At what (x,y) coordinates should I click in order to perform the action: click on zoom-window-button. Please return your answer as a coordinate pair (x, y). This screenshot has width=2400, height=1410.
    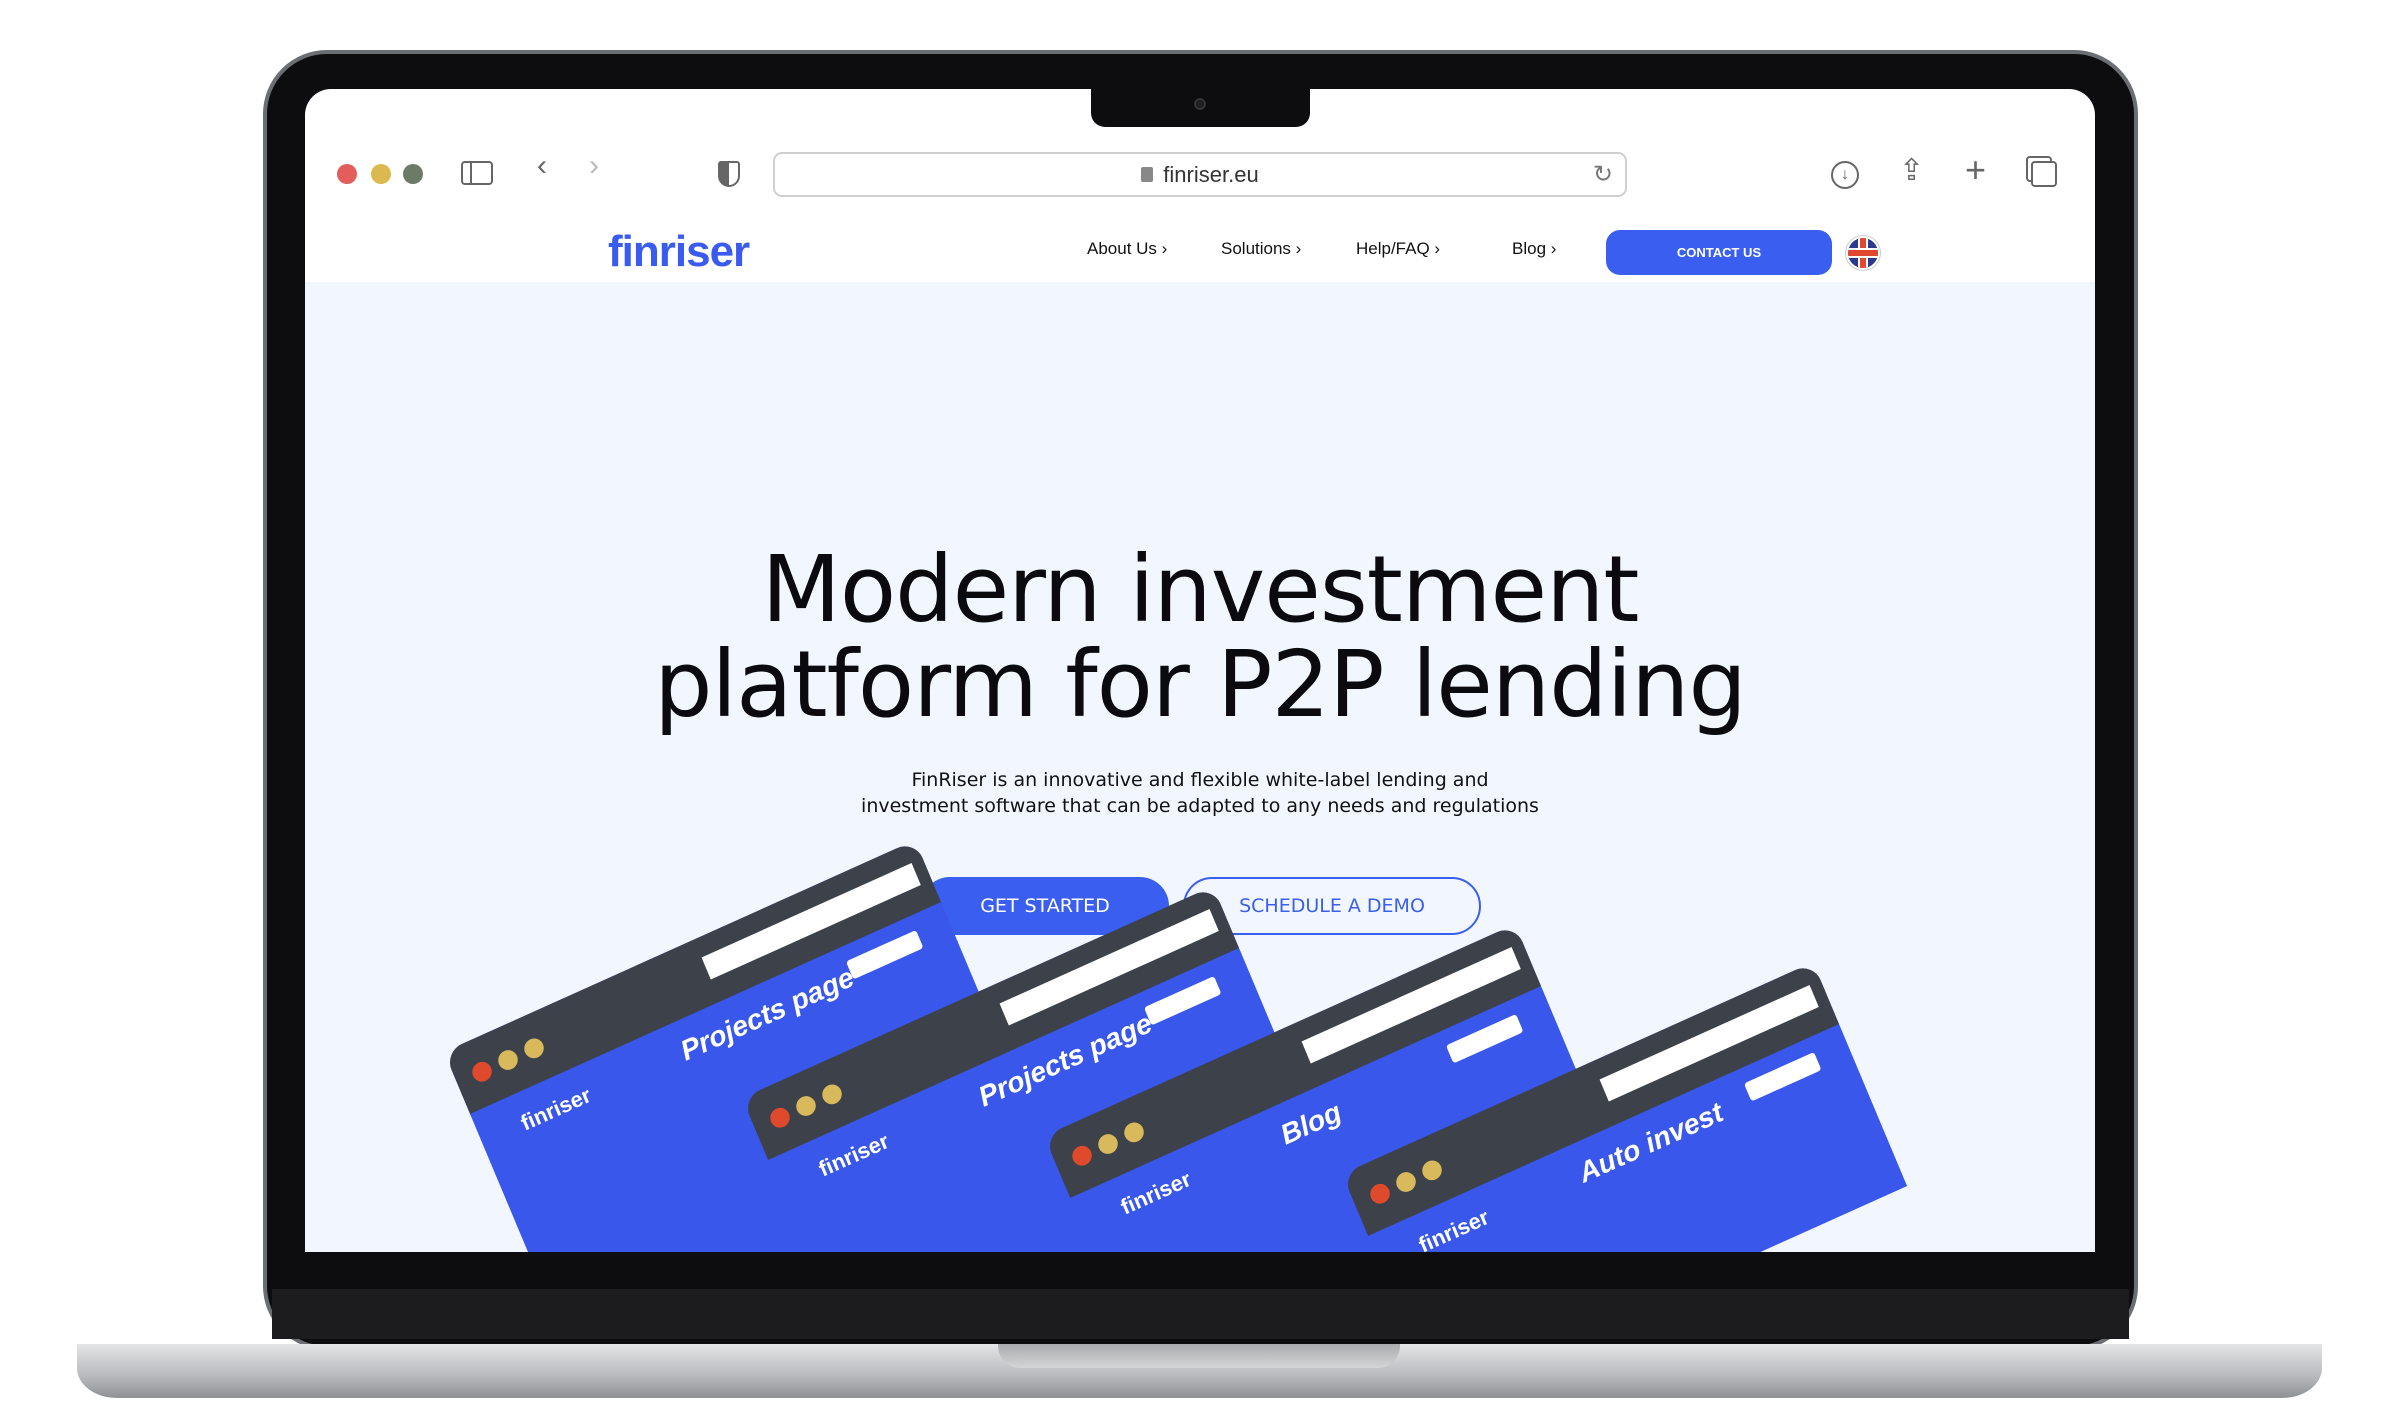
    Looking at the image, I should click on (413, 174).